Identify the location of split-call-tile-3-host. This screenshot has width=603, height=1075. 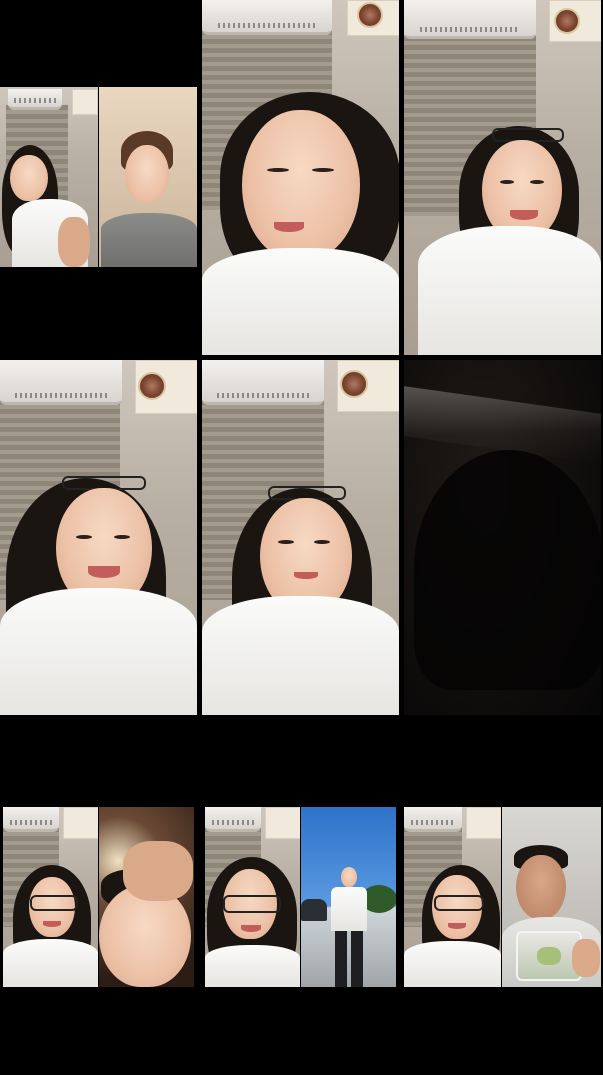
(252, 897).